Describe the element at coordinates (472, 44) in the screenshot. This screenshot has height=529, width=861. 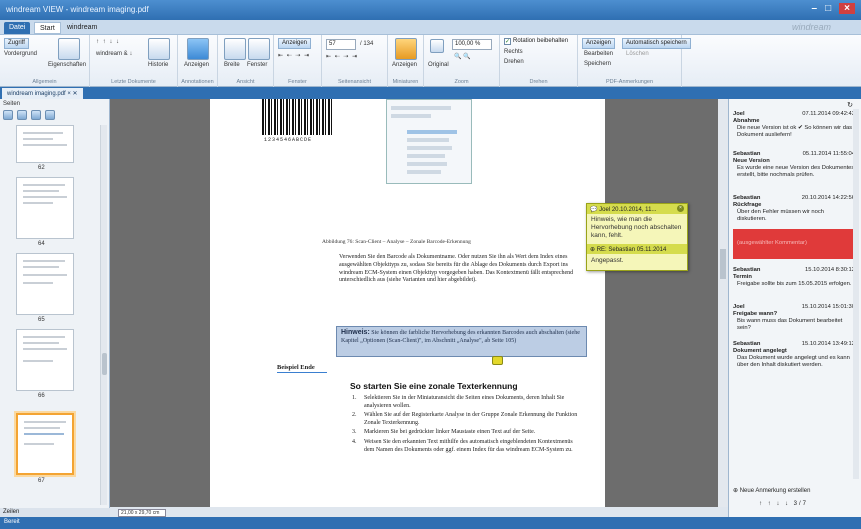
I see `zoom-input: 100,00 %` at that location.